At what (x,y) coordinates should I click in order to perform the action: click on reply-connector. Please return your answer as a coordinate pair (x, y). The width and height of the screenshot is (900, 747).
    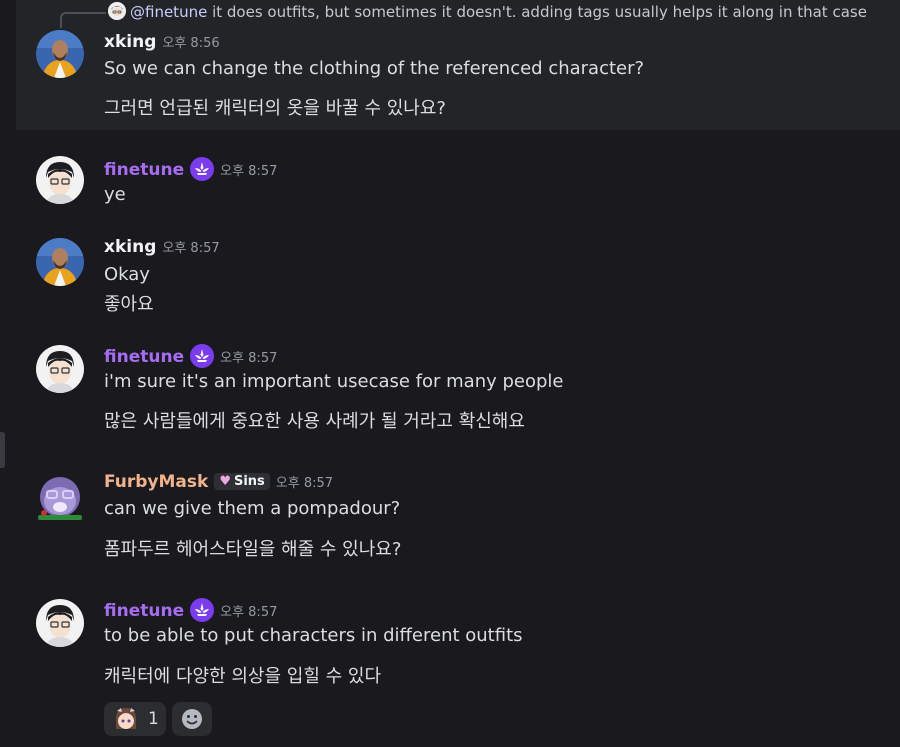
    Looking at the image, I should click on (83, 20).